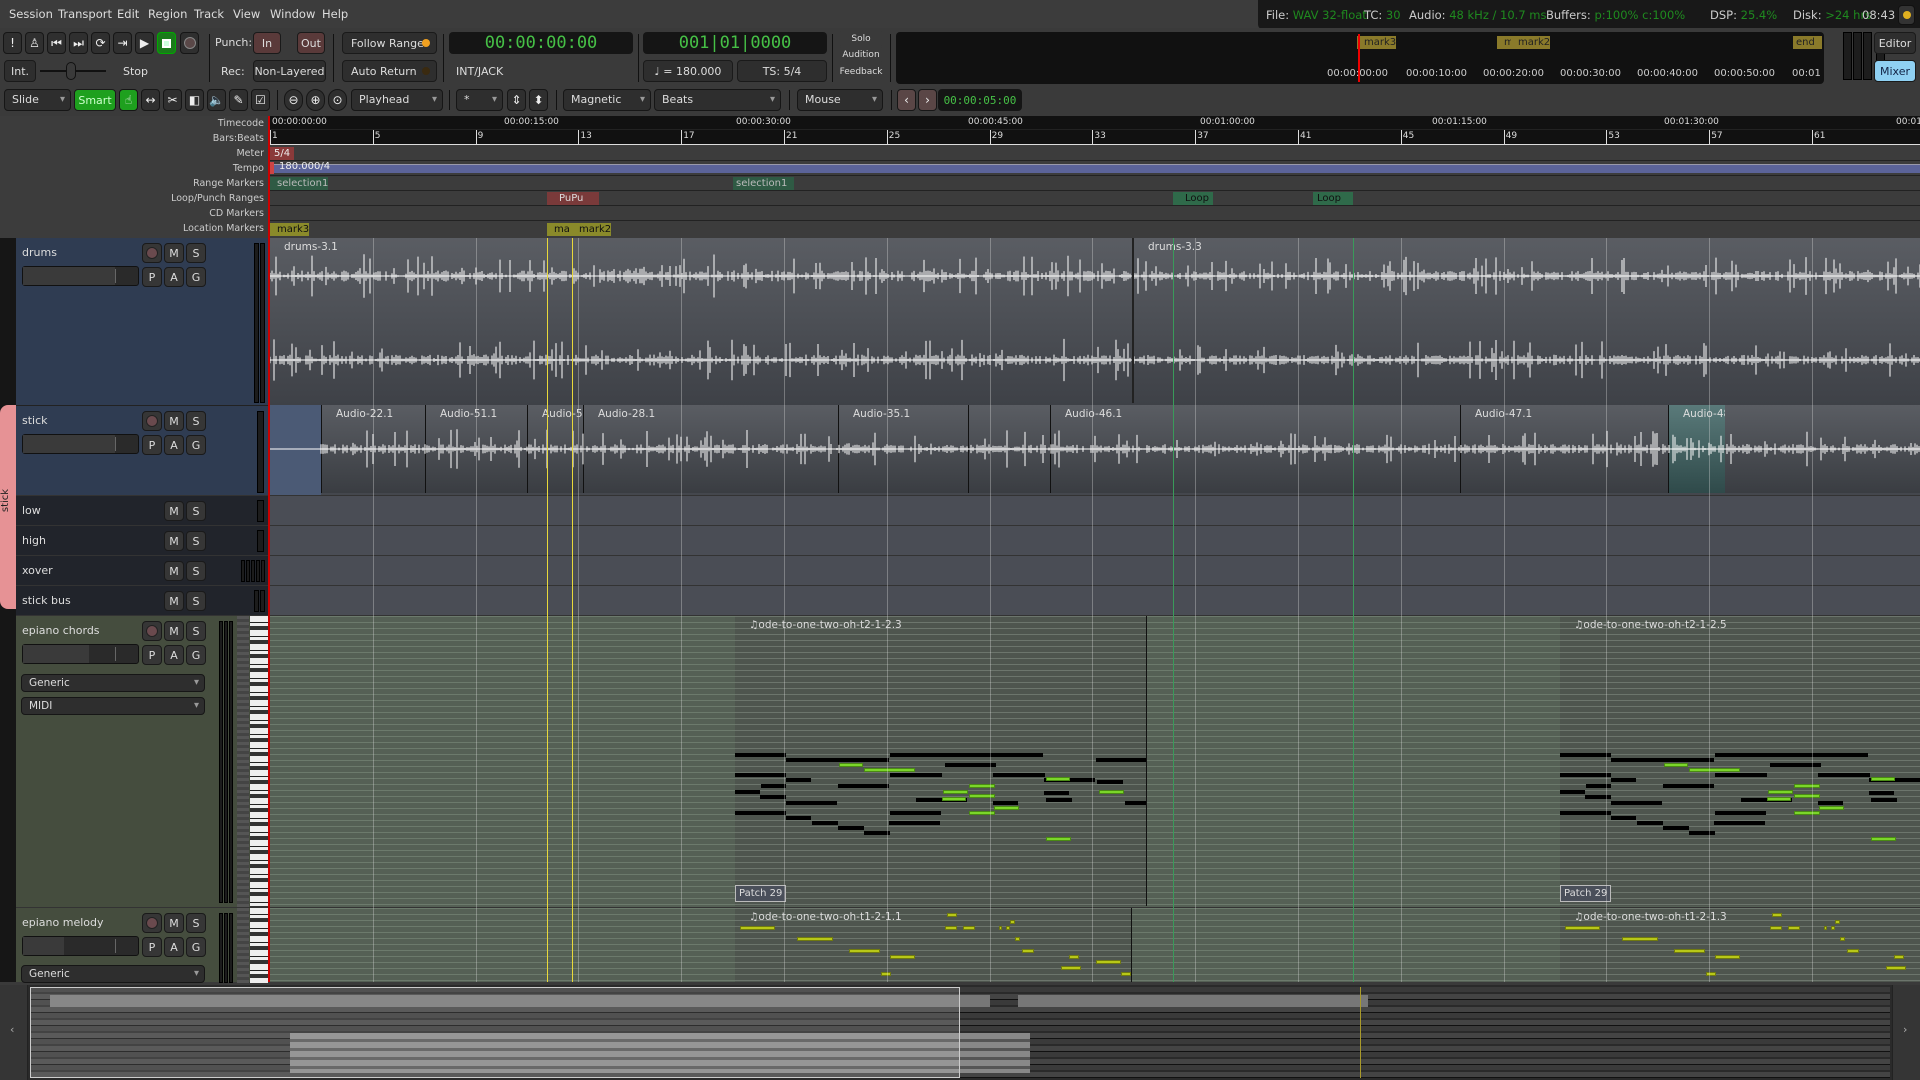 The height and width of the screenshot is (1080, 1920). I want to click on region-midi-chords-1: ♫ode-to-one-two-oh-t2-1-2.3 Patch 29, so click(941, 761).